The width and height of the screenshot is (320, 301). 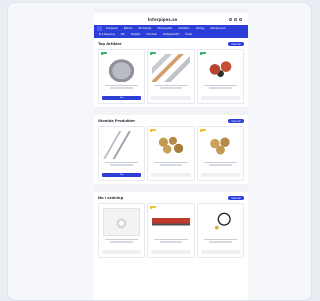 What do you see at coordinates (200, 28) in the screenshot?
I see `nav-item: Verktyg` at bounding box center [200, 28].